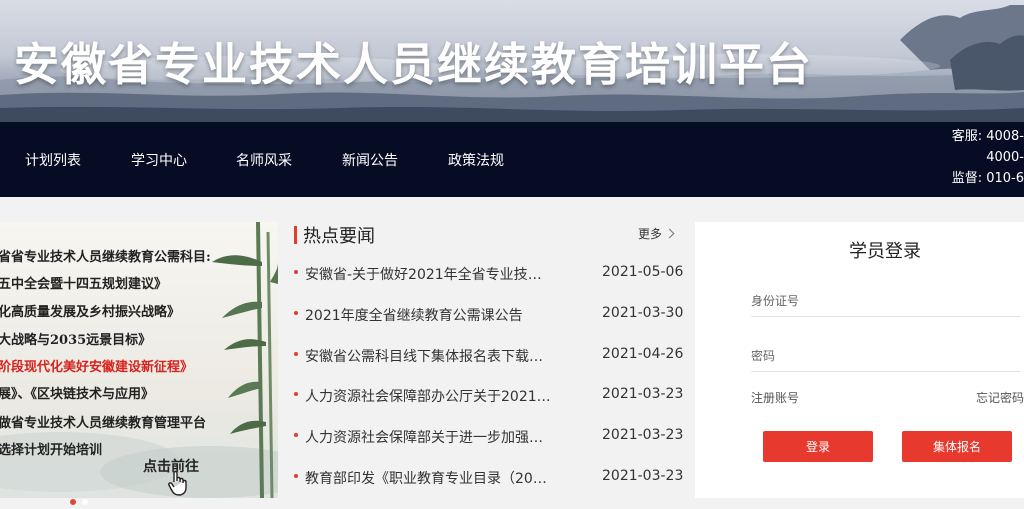 The image size is (1024, 509). I want to click on group-register-button: 集体报名, so click(957, 446).